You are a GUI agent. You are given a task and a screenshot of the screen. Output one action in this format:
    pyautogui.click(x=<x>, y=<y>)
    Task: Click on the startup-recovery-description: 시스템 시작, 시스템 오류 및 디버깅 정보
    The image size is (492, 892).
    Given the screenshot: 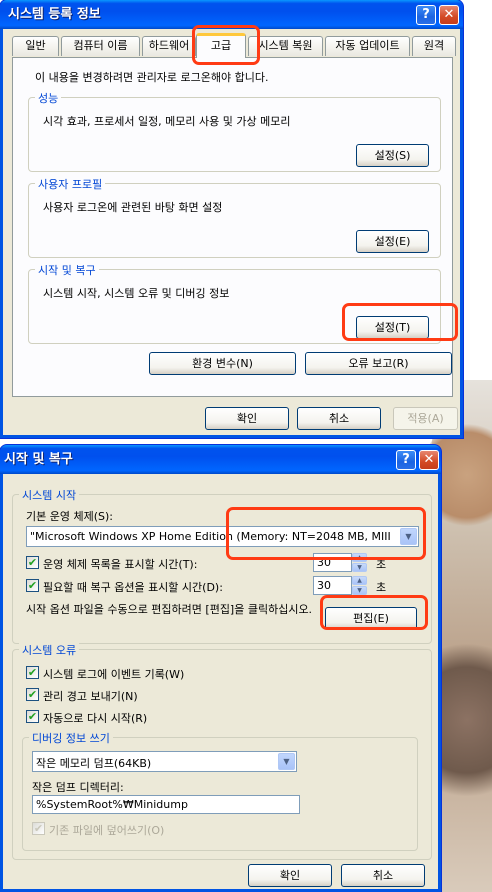 What is the action you would take?
    pyautogui.click(x=136, y=293)
    